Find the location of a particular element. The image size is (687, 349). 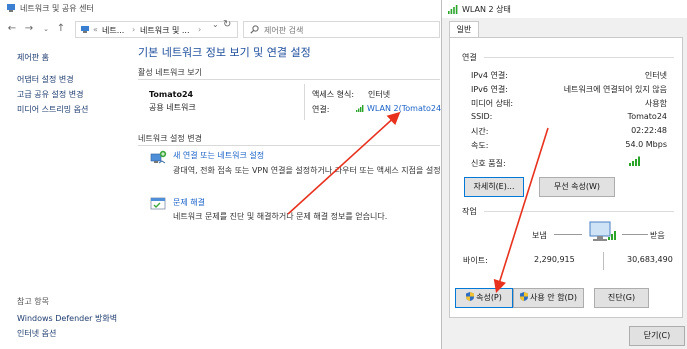

nav-control-panel-home: 제어판 홈 is located at coordinates (33, 57).